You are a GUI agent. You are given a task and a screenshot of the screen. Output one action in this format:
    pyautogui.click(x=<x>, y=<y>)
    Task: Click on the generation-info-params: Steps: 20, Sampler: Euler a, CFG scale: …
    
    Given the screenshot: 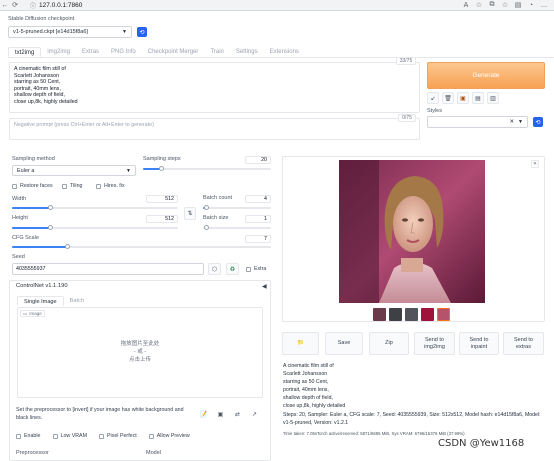 What is the action you would take?
    pyautogui.click(x=412, y=419)
    